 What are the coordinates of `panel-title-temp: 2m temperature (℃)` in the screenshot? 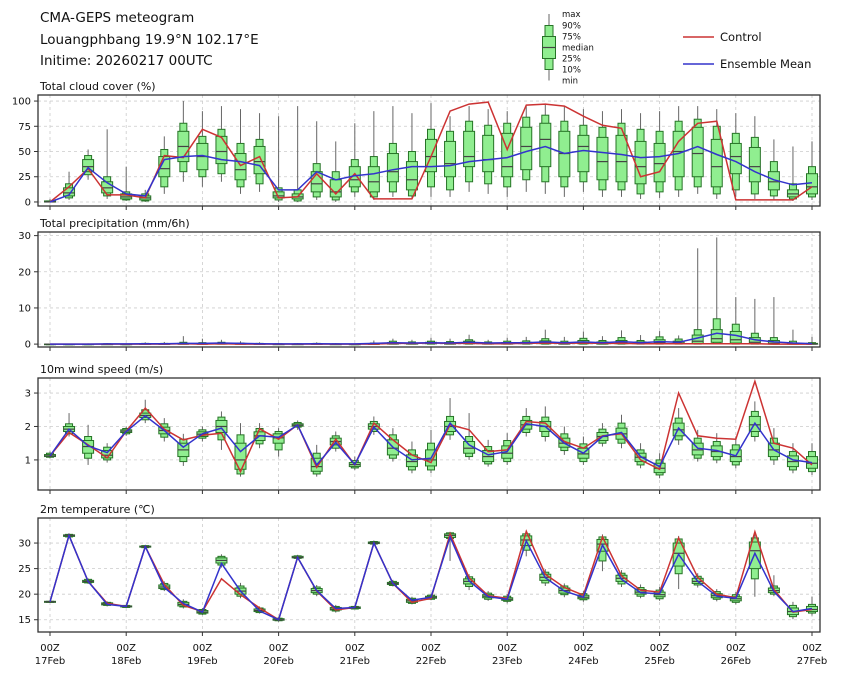 It's located at (97, 509).